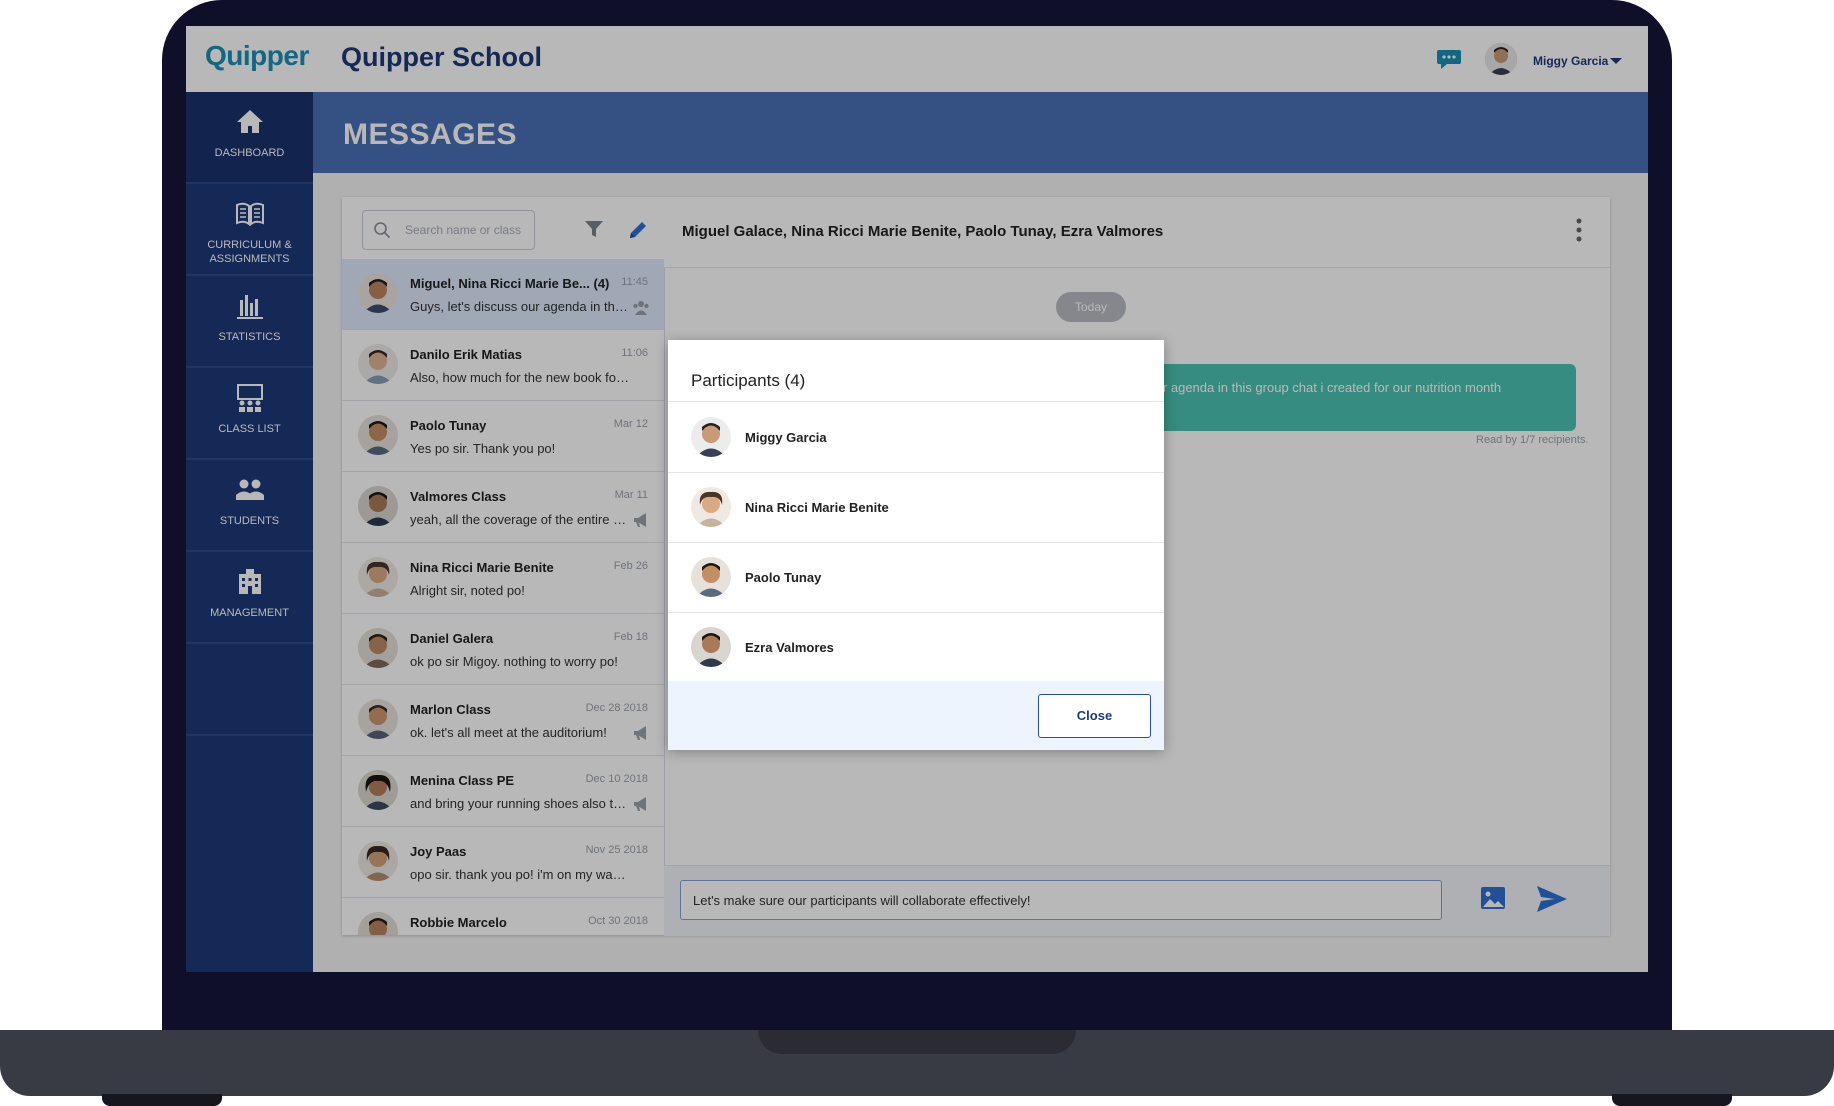 Image resolution: width=1834 pixels, height=1106 pixels. Describe the element at coordinates (917, 1042) in the screenshot. I see `laptop-notch` at that location.